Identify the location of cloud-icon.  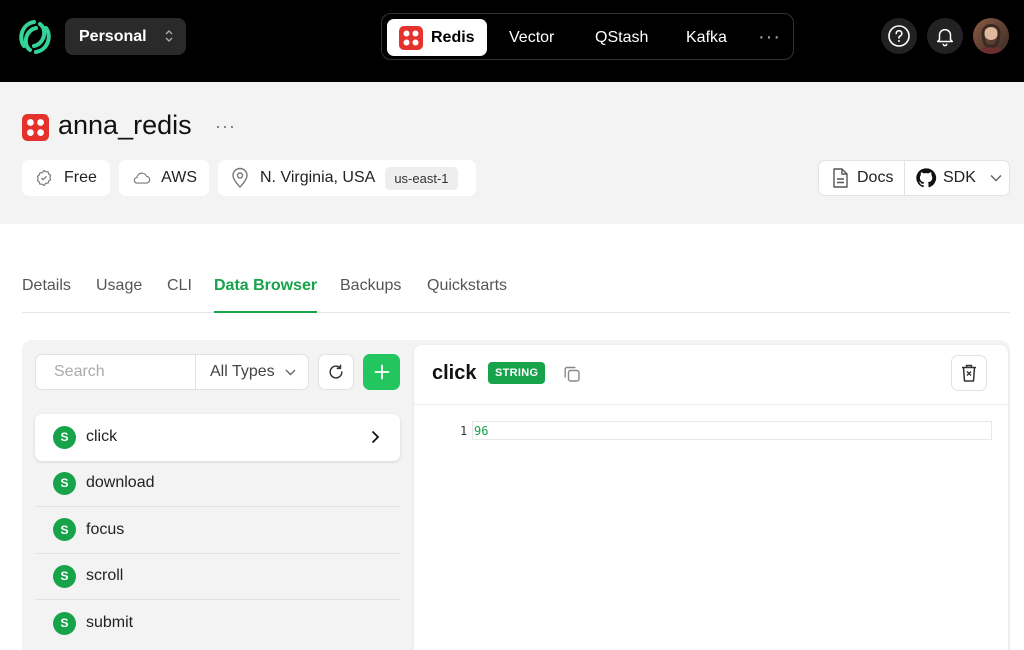
(142, 178).